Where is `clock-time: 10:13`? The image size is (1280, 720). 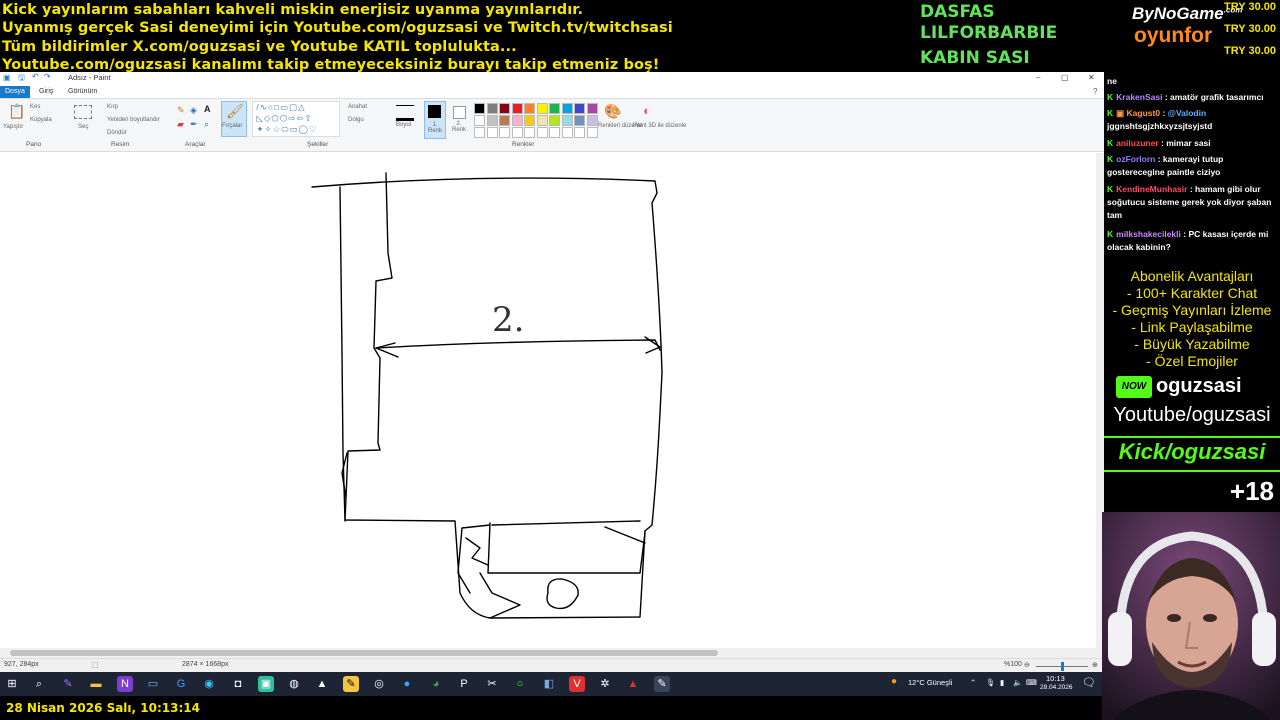
clock-time: 10:13 is located at coordinates (1055, 678).